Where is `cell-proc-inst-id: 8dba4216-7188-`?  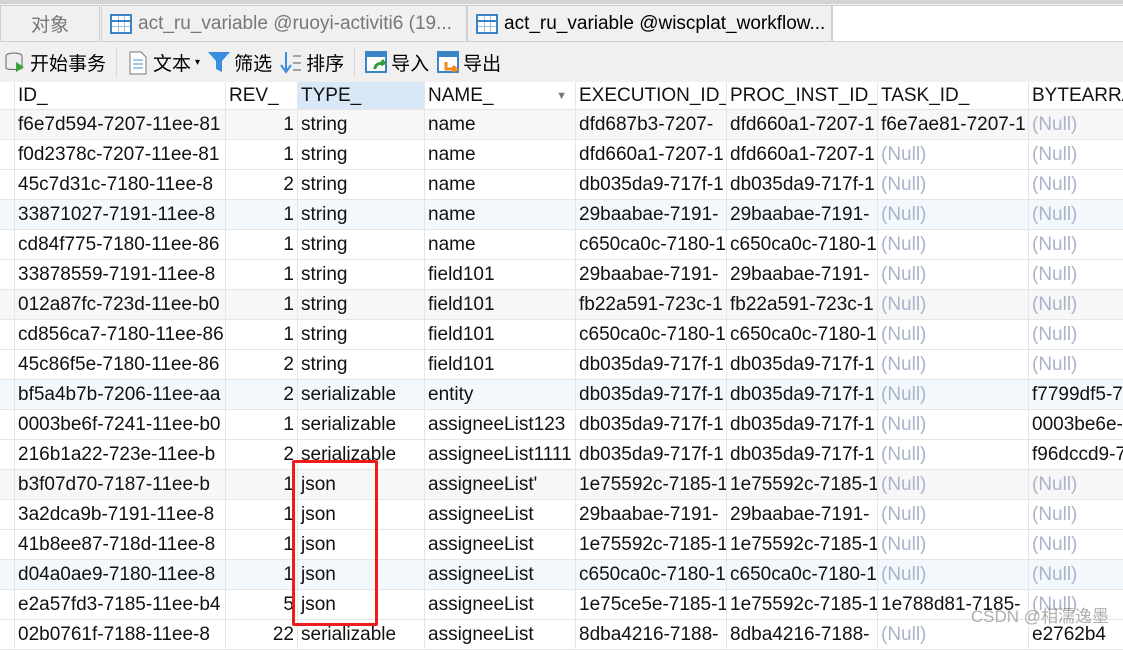 cell-proc-inst-id: 8dba4216-7188- is located at coordinates (802, 634).